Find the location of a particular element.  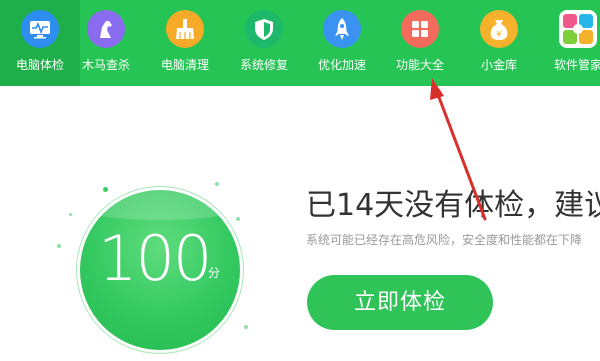

score-wave is located at coordinates (160, 205).